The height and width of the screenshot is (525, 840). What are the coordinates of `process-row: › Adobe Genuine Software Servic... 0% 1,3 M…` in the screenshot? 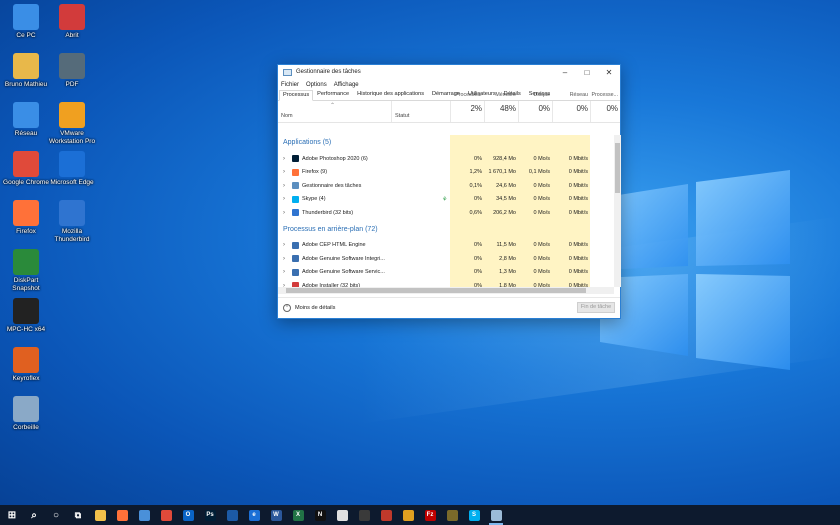 It's located at (446, 273).